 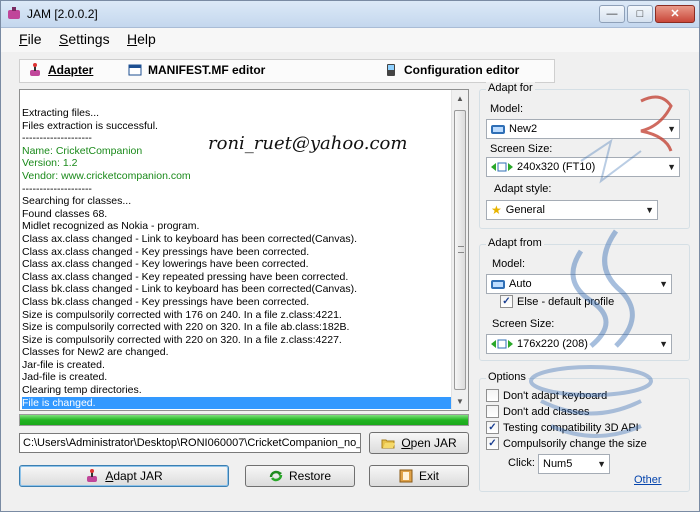 I want to click on adapt-for-model-select: New2 ▼, so click(x=583, y=129).